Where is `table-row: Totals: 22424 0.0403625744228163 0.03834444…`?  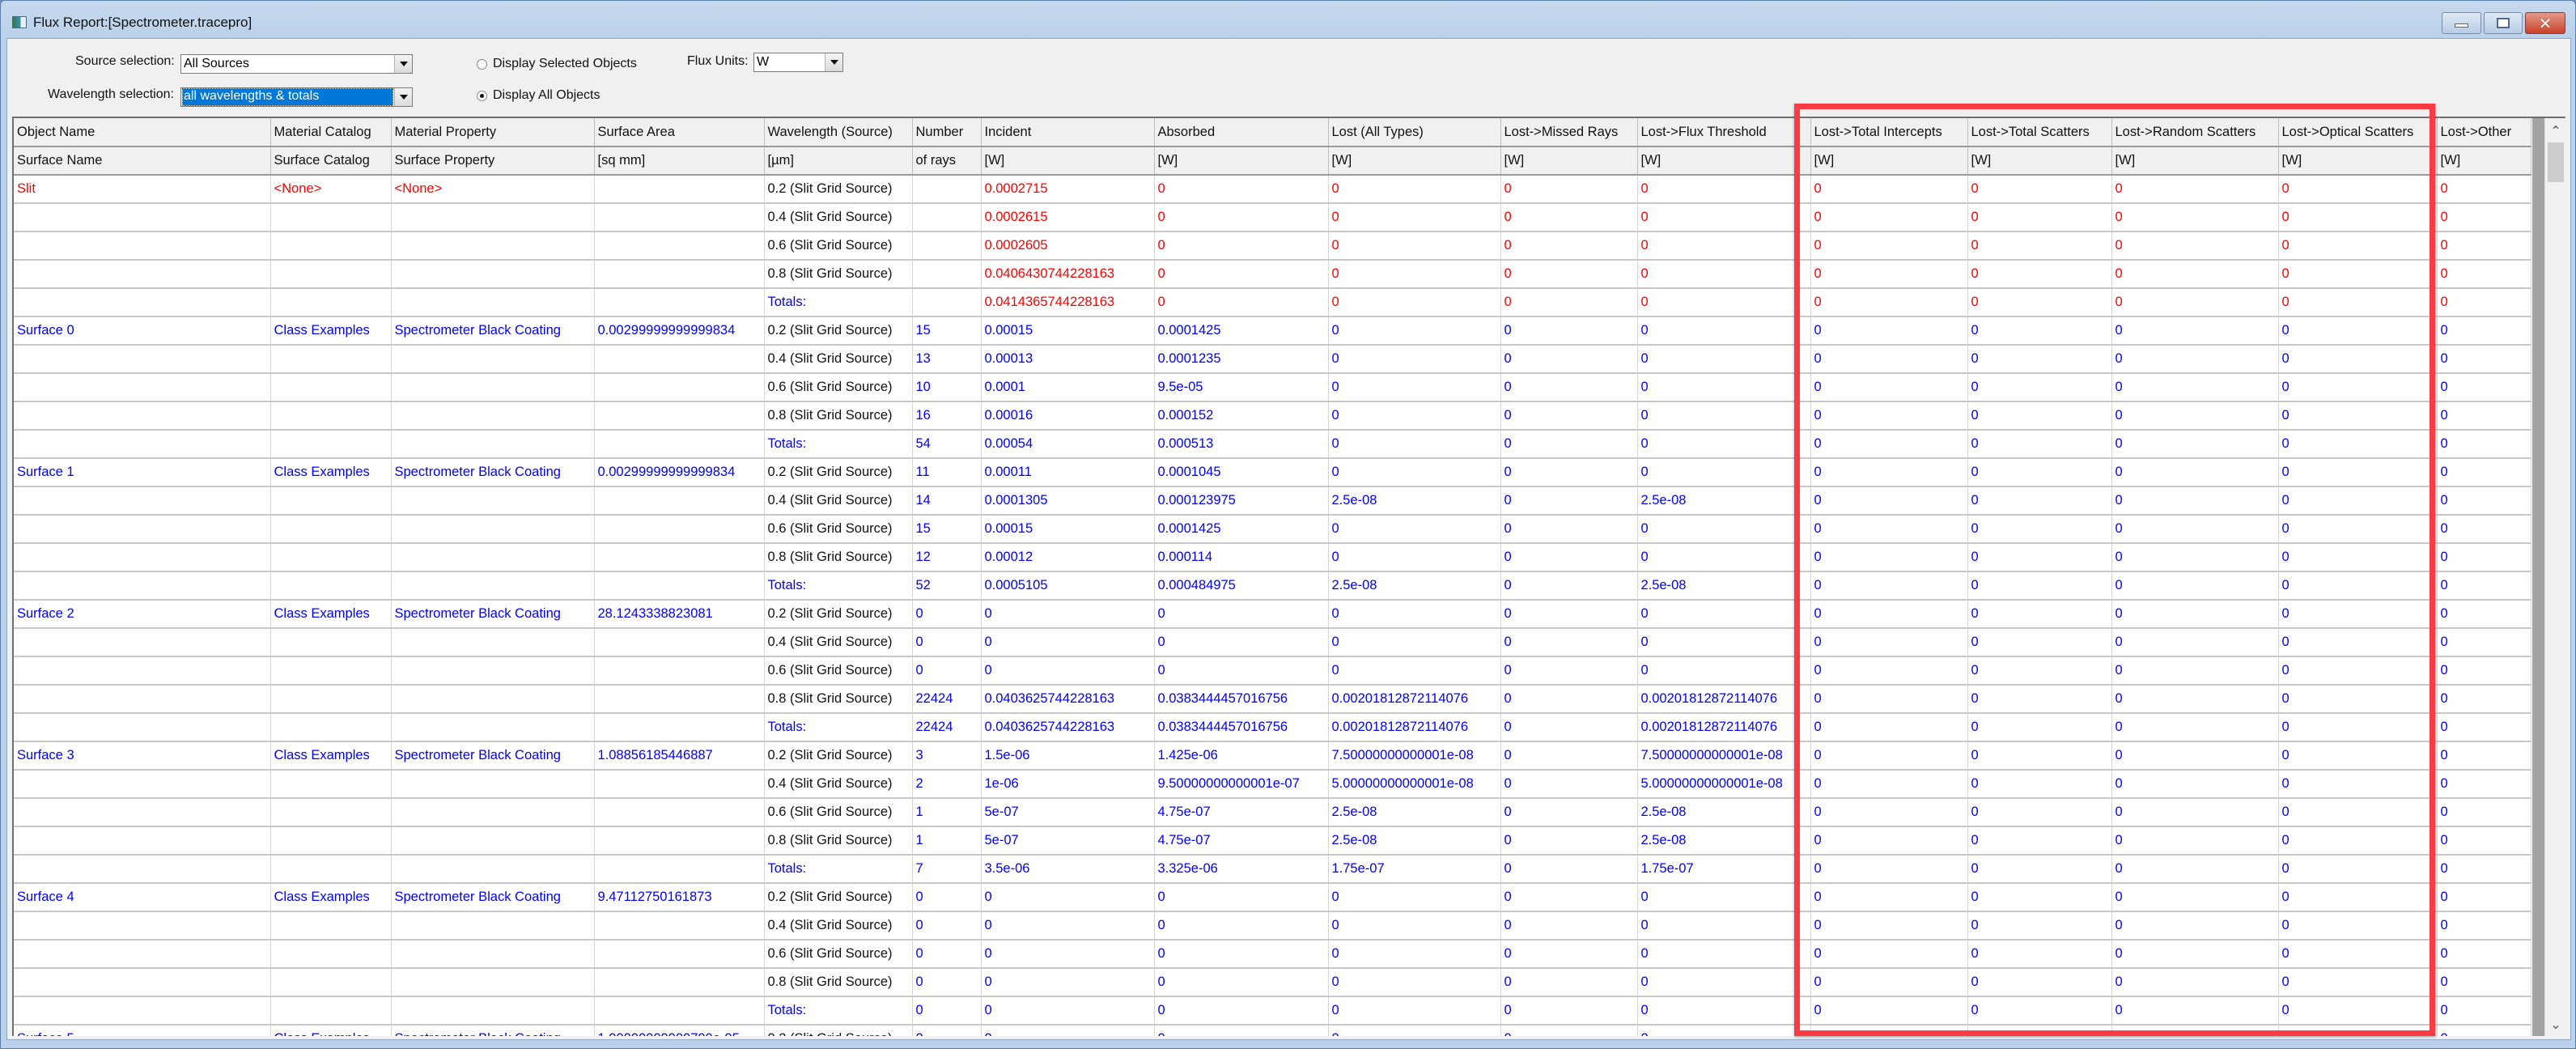 table-row: Totals: 22424 0.0403625744228163 0.03834444… is located at coordinates (1272, 727).